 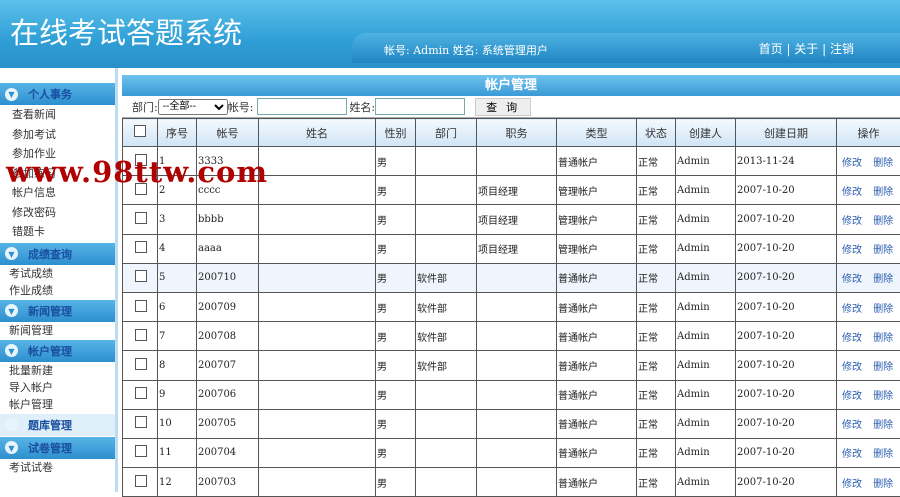 What do you see at coordinates (177, 306) in the screenshot?
I see `table-cell: 6` at bounding box center [177, 306].